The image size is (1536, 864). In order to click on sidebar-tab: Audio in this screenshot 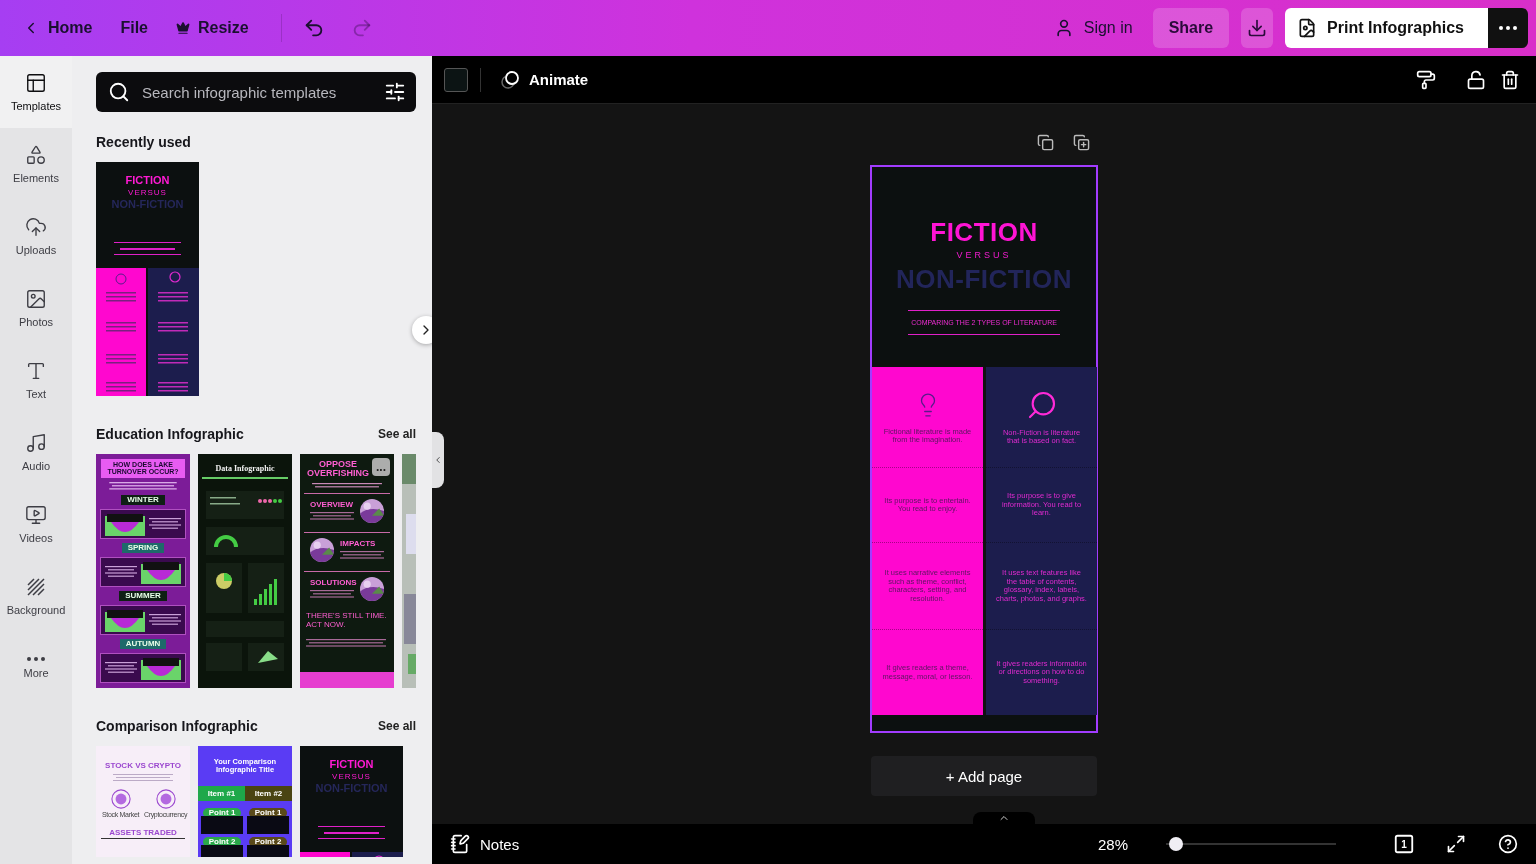, I will do `click(36, 452)`.